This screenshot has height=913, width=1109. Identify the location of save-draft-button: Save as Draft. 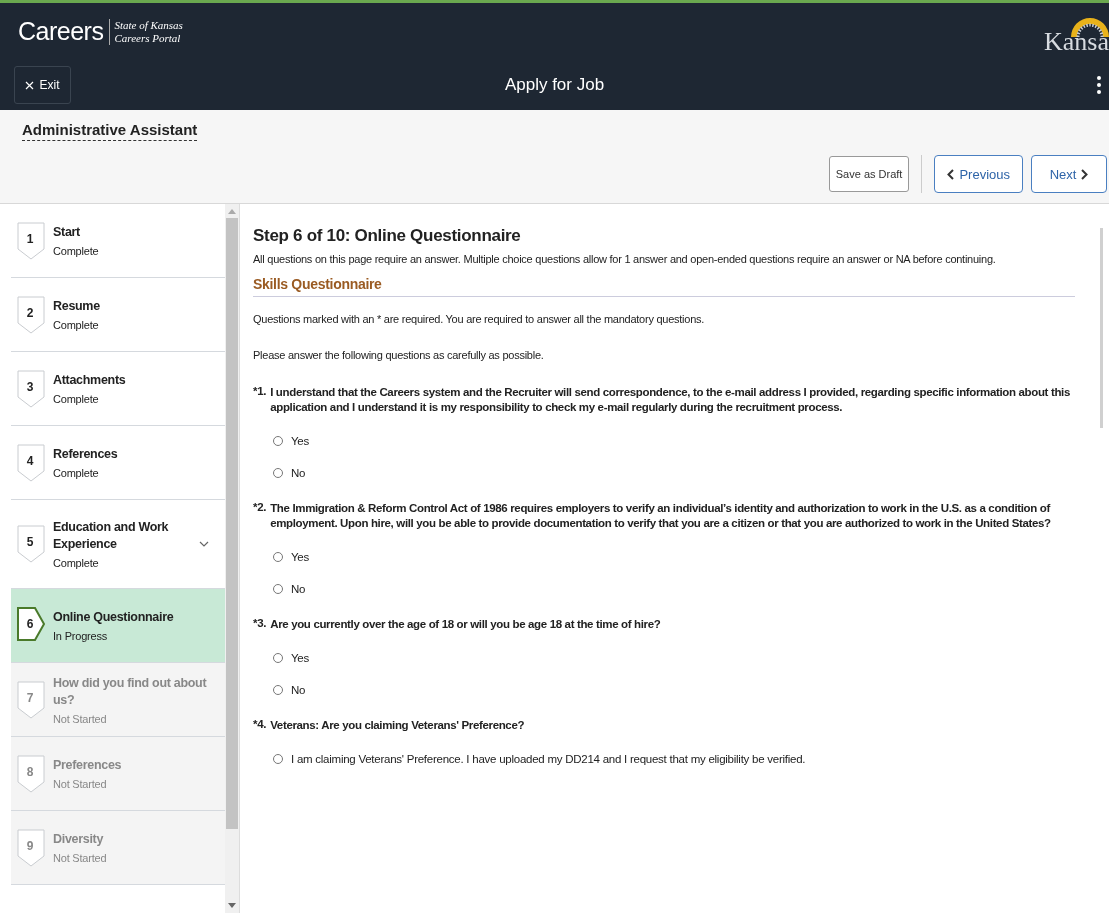
(869, 174).